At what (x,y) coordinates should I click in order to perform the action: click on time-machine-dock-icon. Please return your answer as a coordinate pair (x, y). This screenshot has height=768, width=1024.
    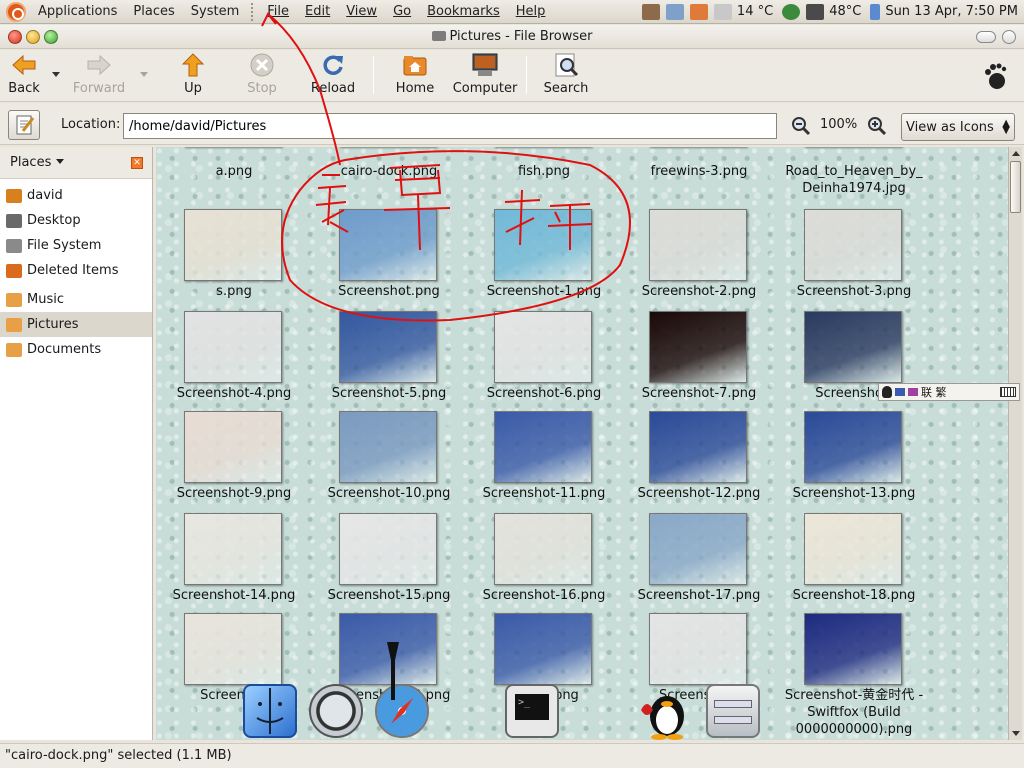
    Looking at the image, I should click on (336, 711).